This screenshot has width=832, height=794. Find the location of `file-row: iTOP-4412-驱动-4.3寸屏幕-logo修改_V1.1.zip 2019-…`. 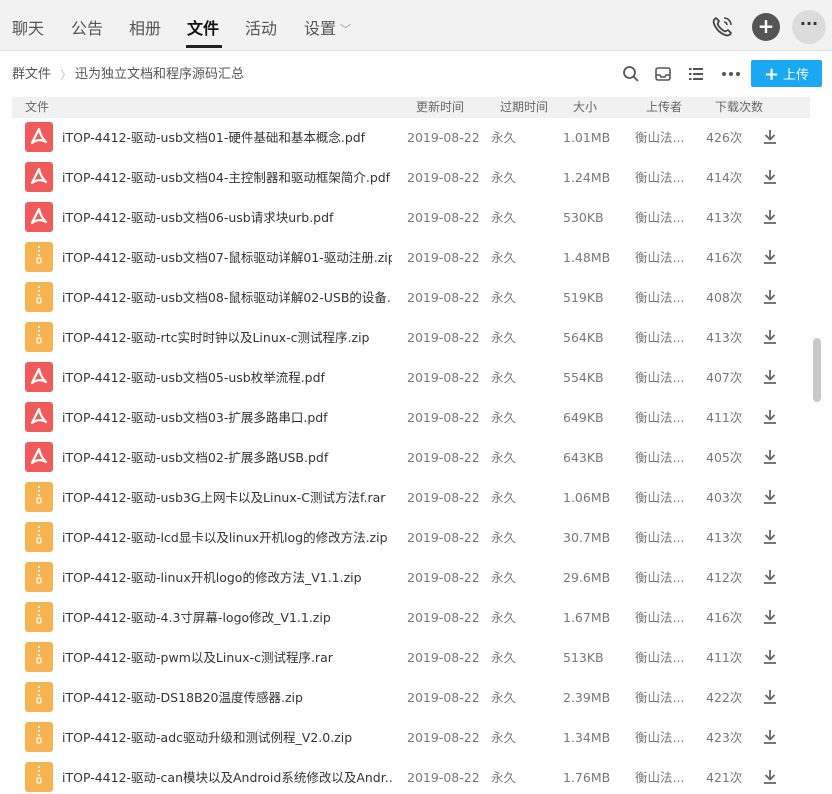

file-row: iTOP-4412-驱动-4.3寸屏幕-logo修改_V1.1.zip 2019-… is located at coordinates (405, 618).